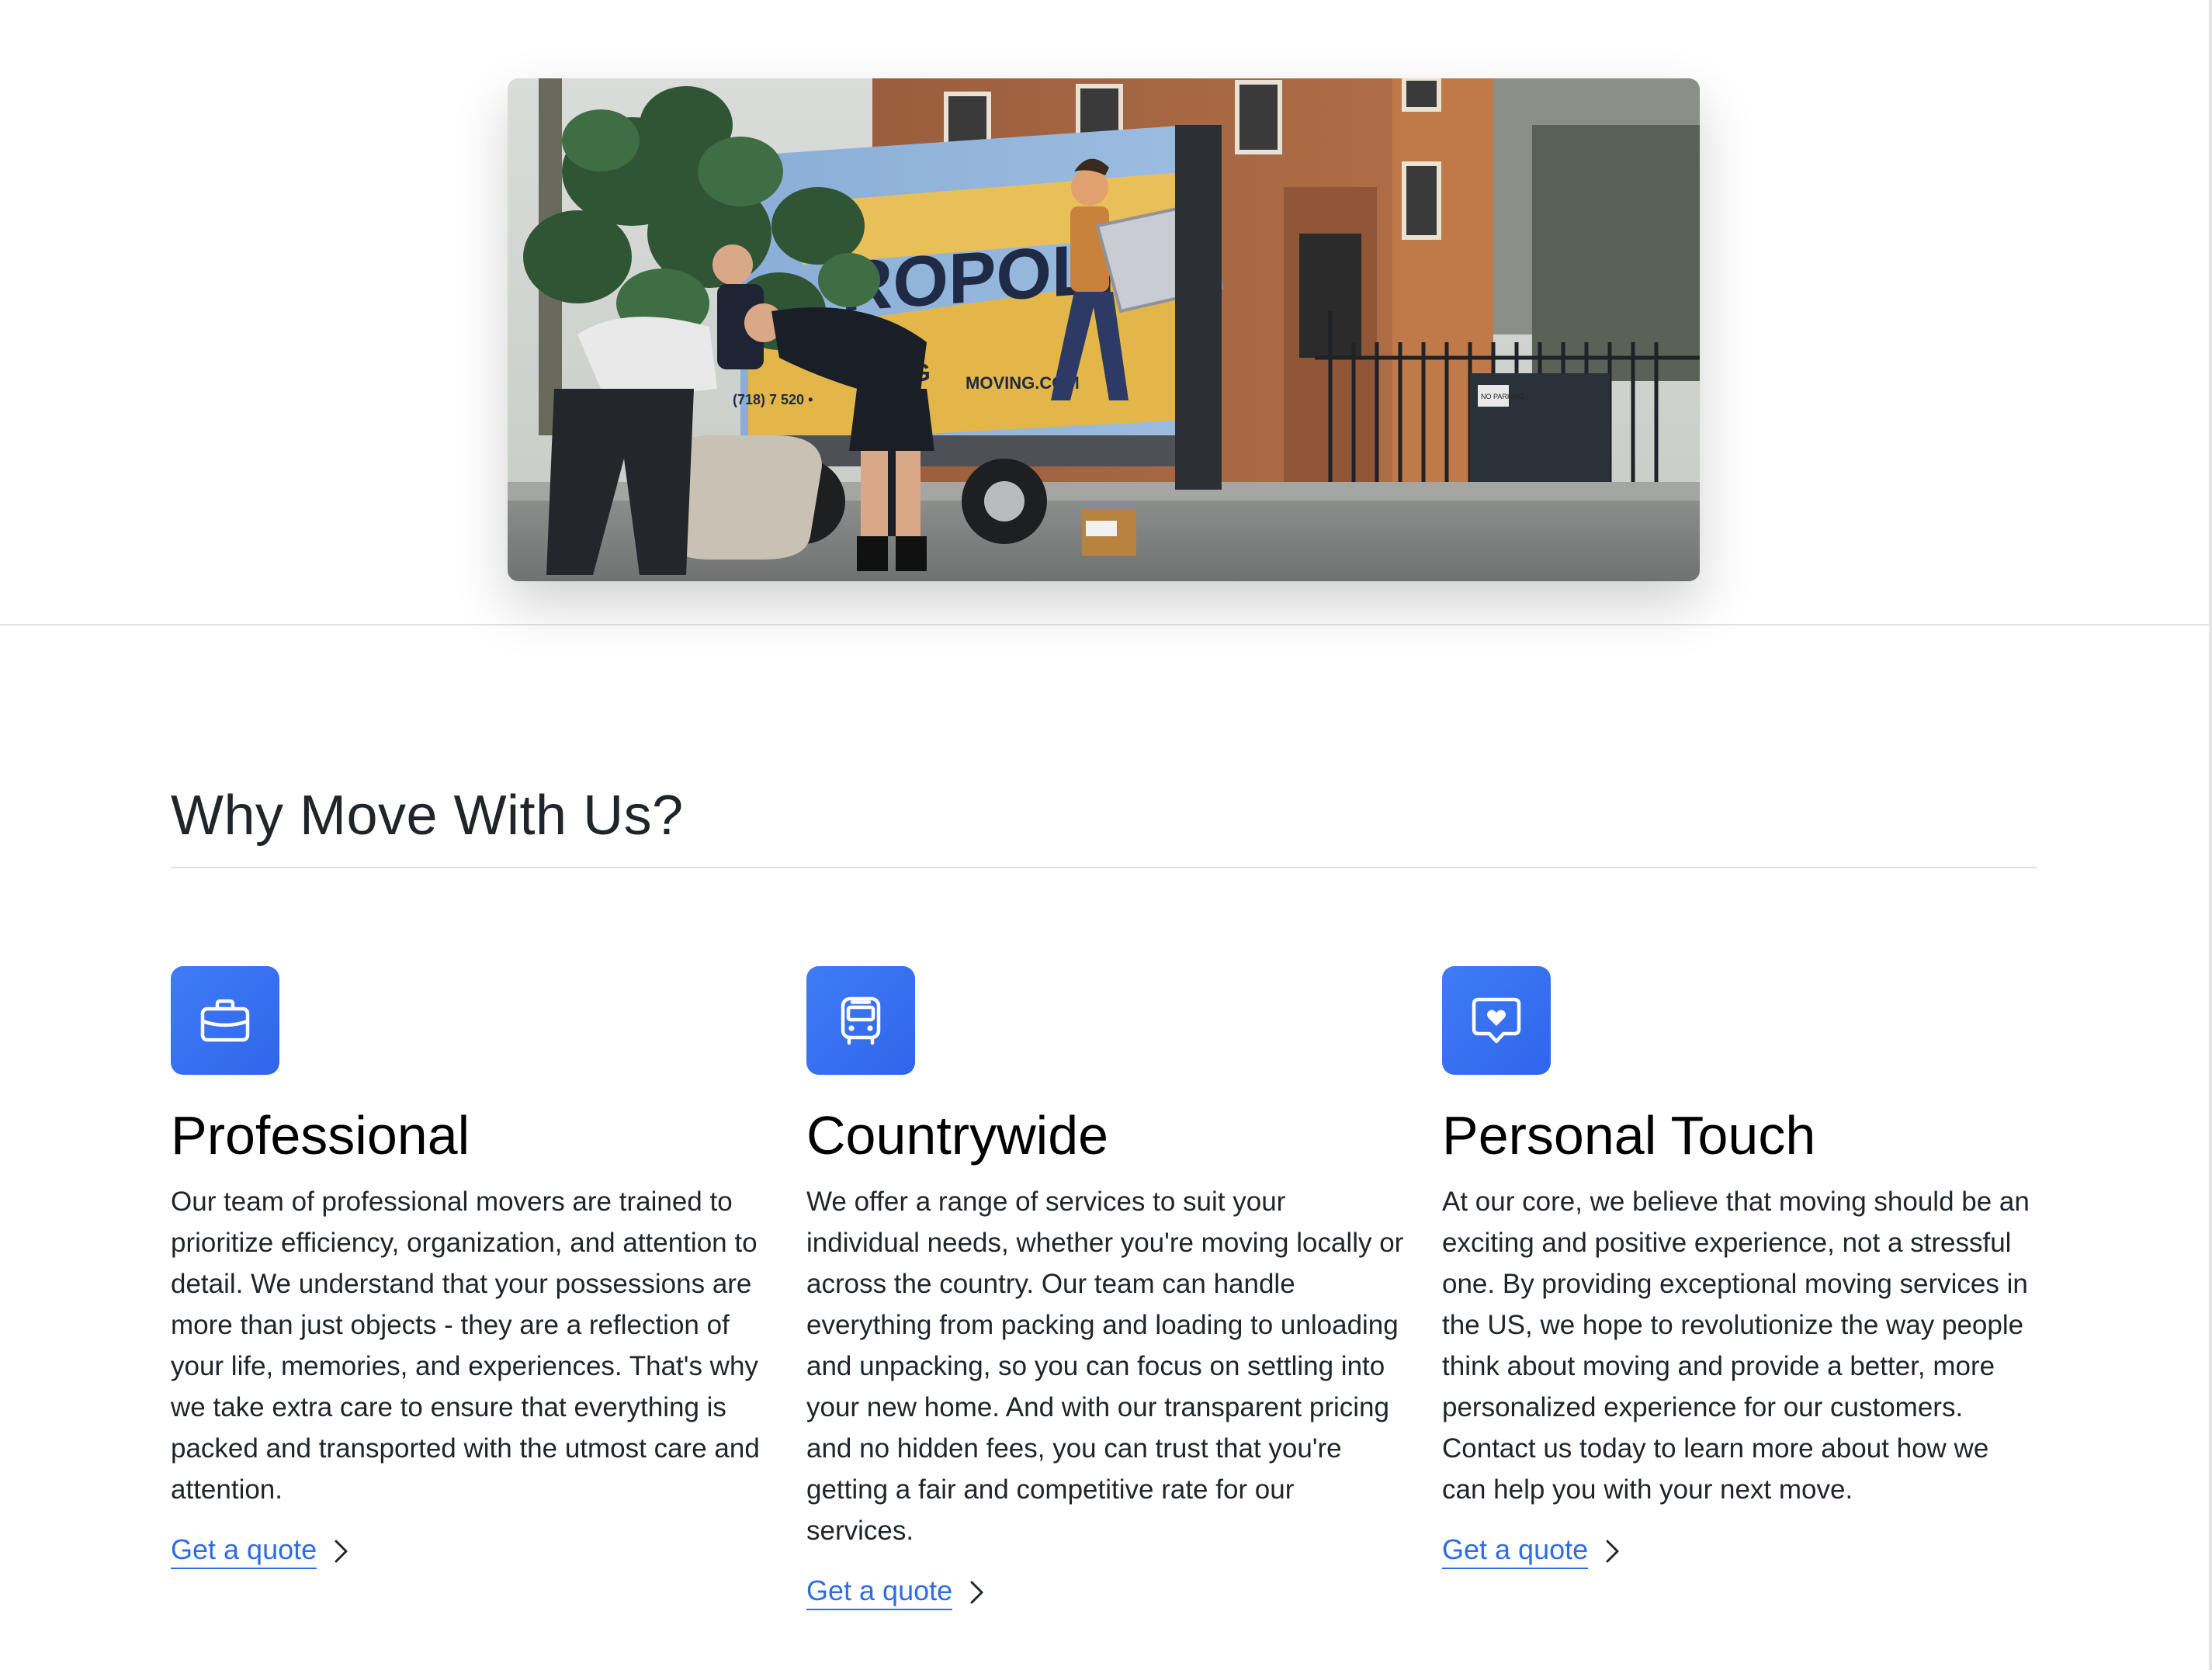 This screenshot has width=2212, height=1670. I want to click on page-scrollbar, so click(2210, 835).